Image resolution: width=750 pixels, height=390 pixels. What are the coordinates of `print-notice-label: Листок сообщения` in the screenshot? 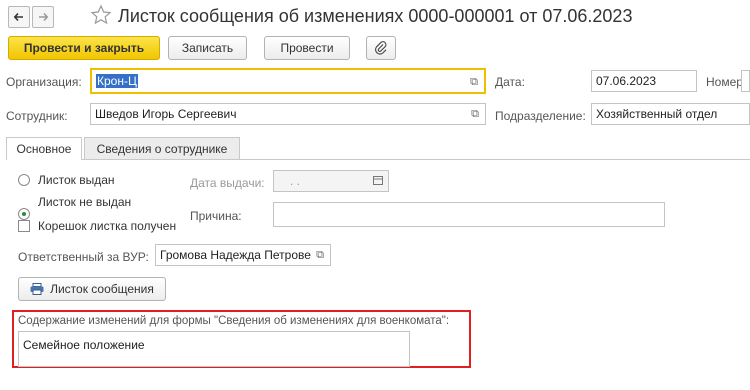 It's located at (102, 289).